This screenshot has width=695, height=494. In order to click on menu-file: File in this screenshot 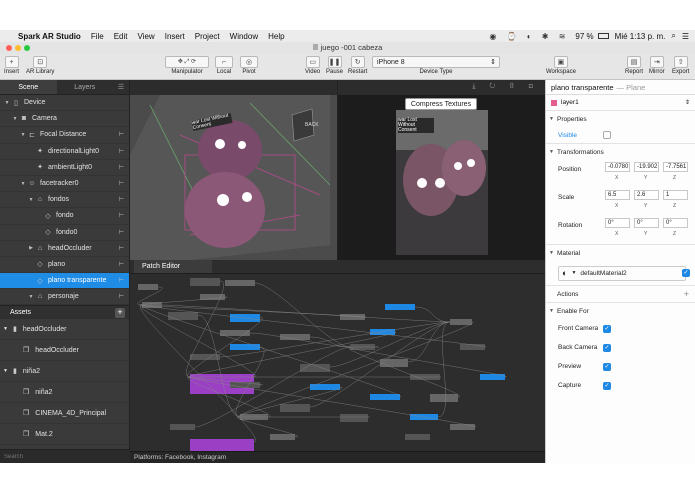, I will do `click(97, 36)`.